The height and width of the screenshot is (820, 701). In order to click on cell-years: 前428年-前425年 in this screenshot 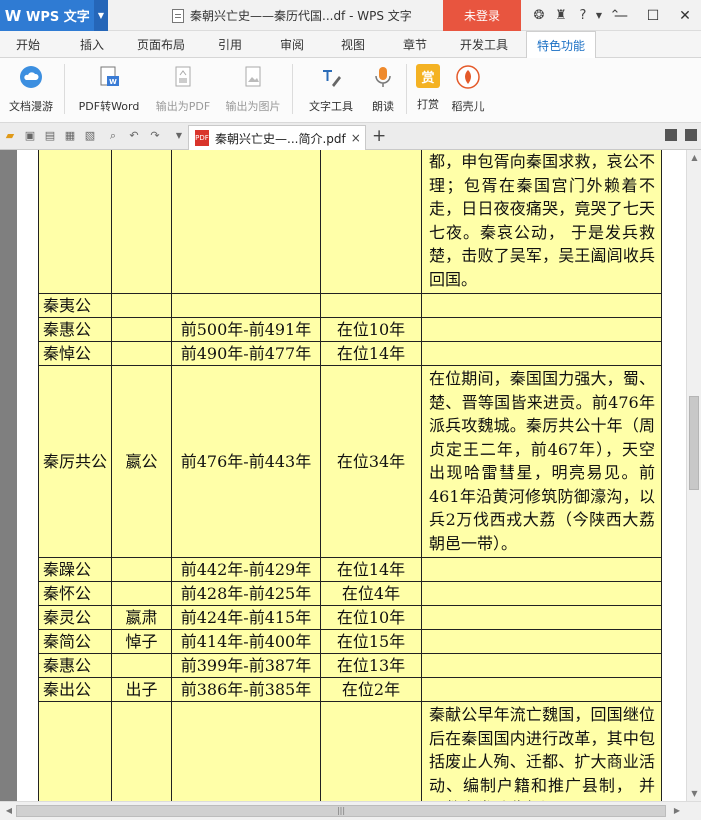, I will do `click(246, 593)`.